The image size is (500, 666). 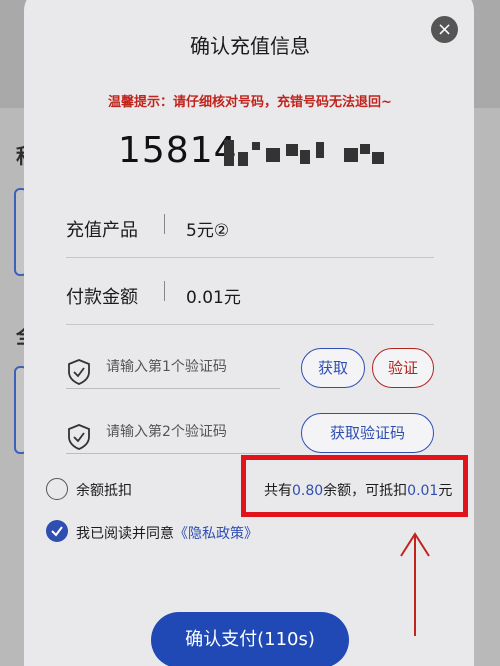 What do you see at coordinates (354, 486) in the screenshot?
I see `annotation-box` at bounding box center [354, 486].